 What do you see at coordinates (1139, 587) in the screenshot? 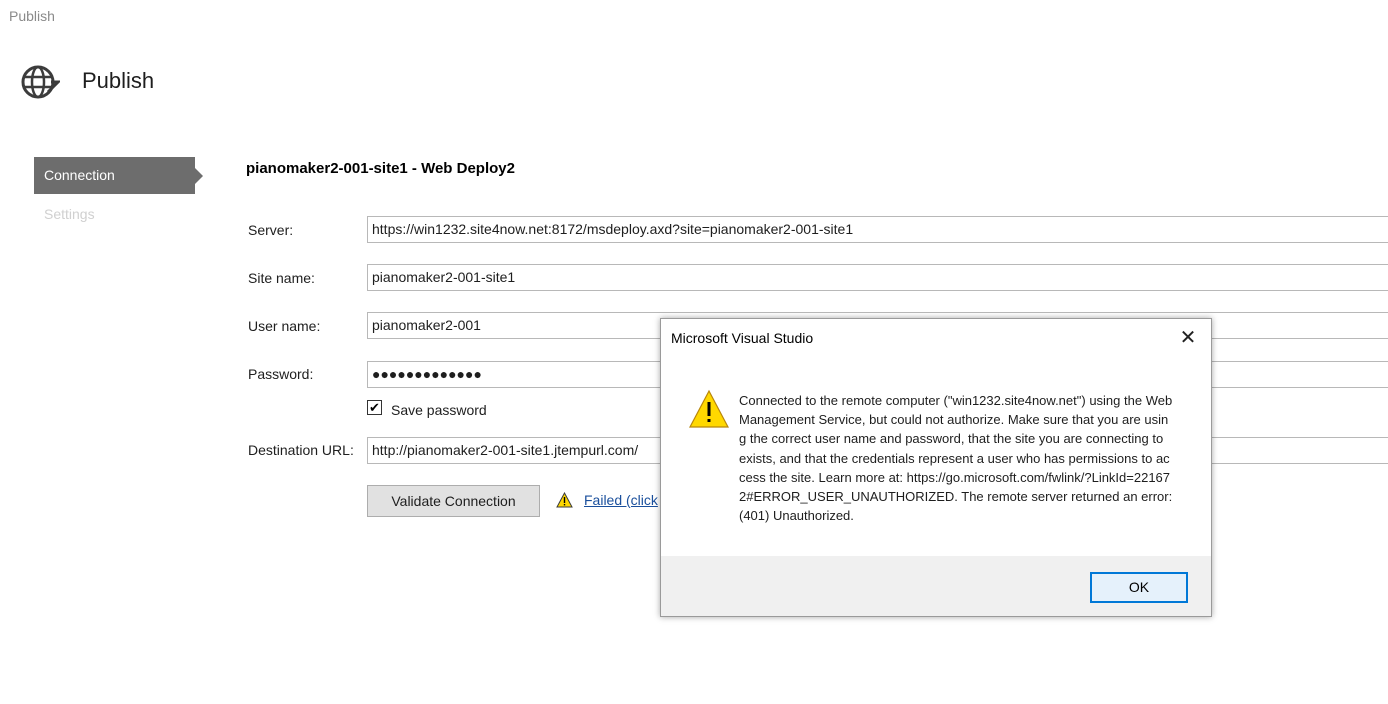
I see `ok-button: OK` at bounding box center [1139, 587].